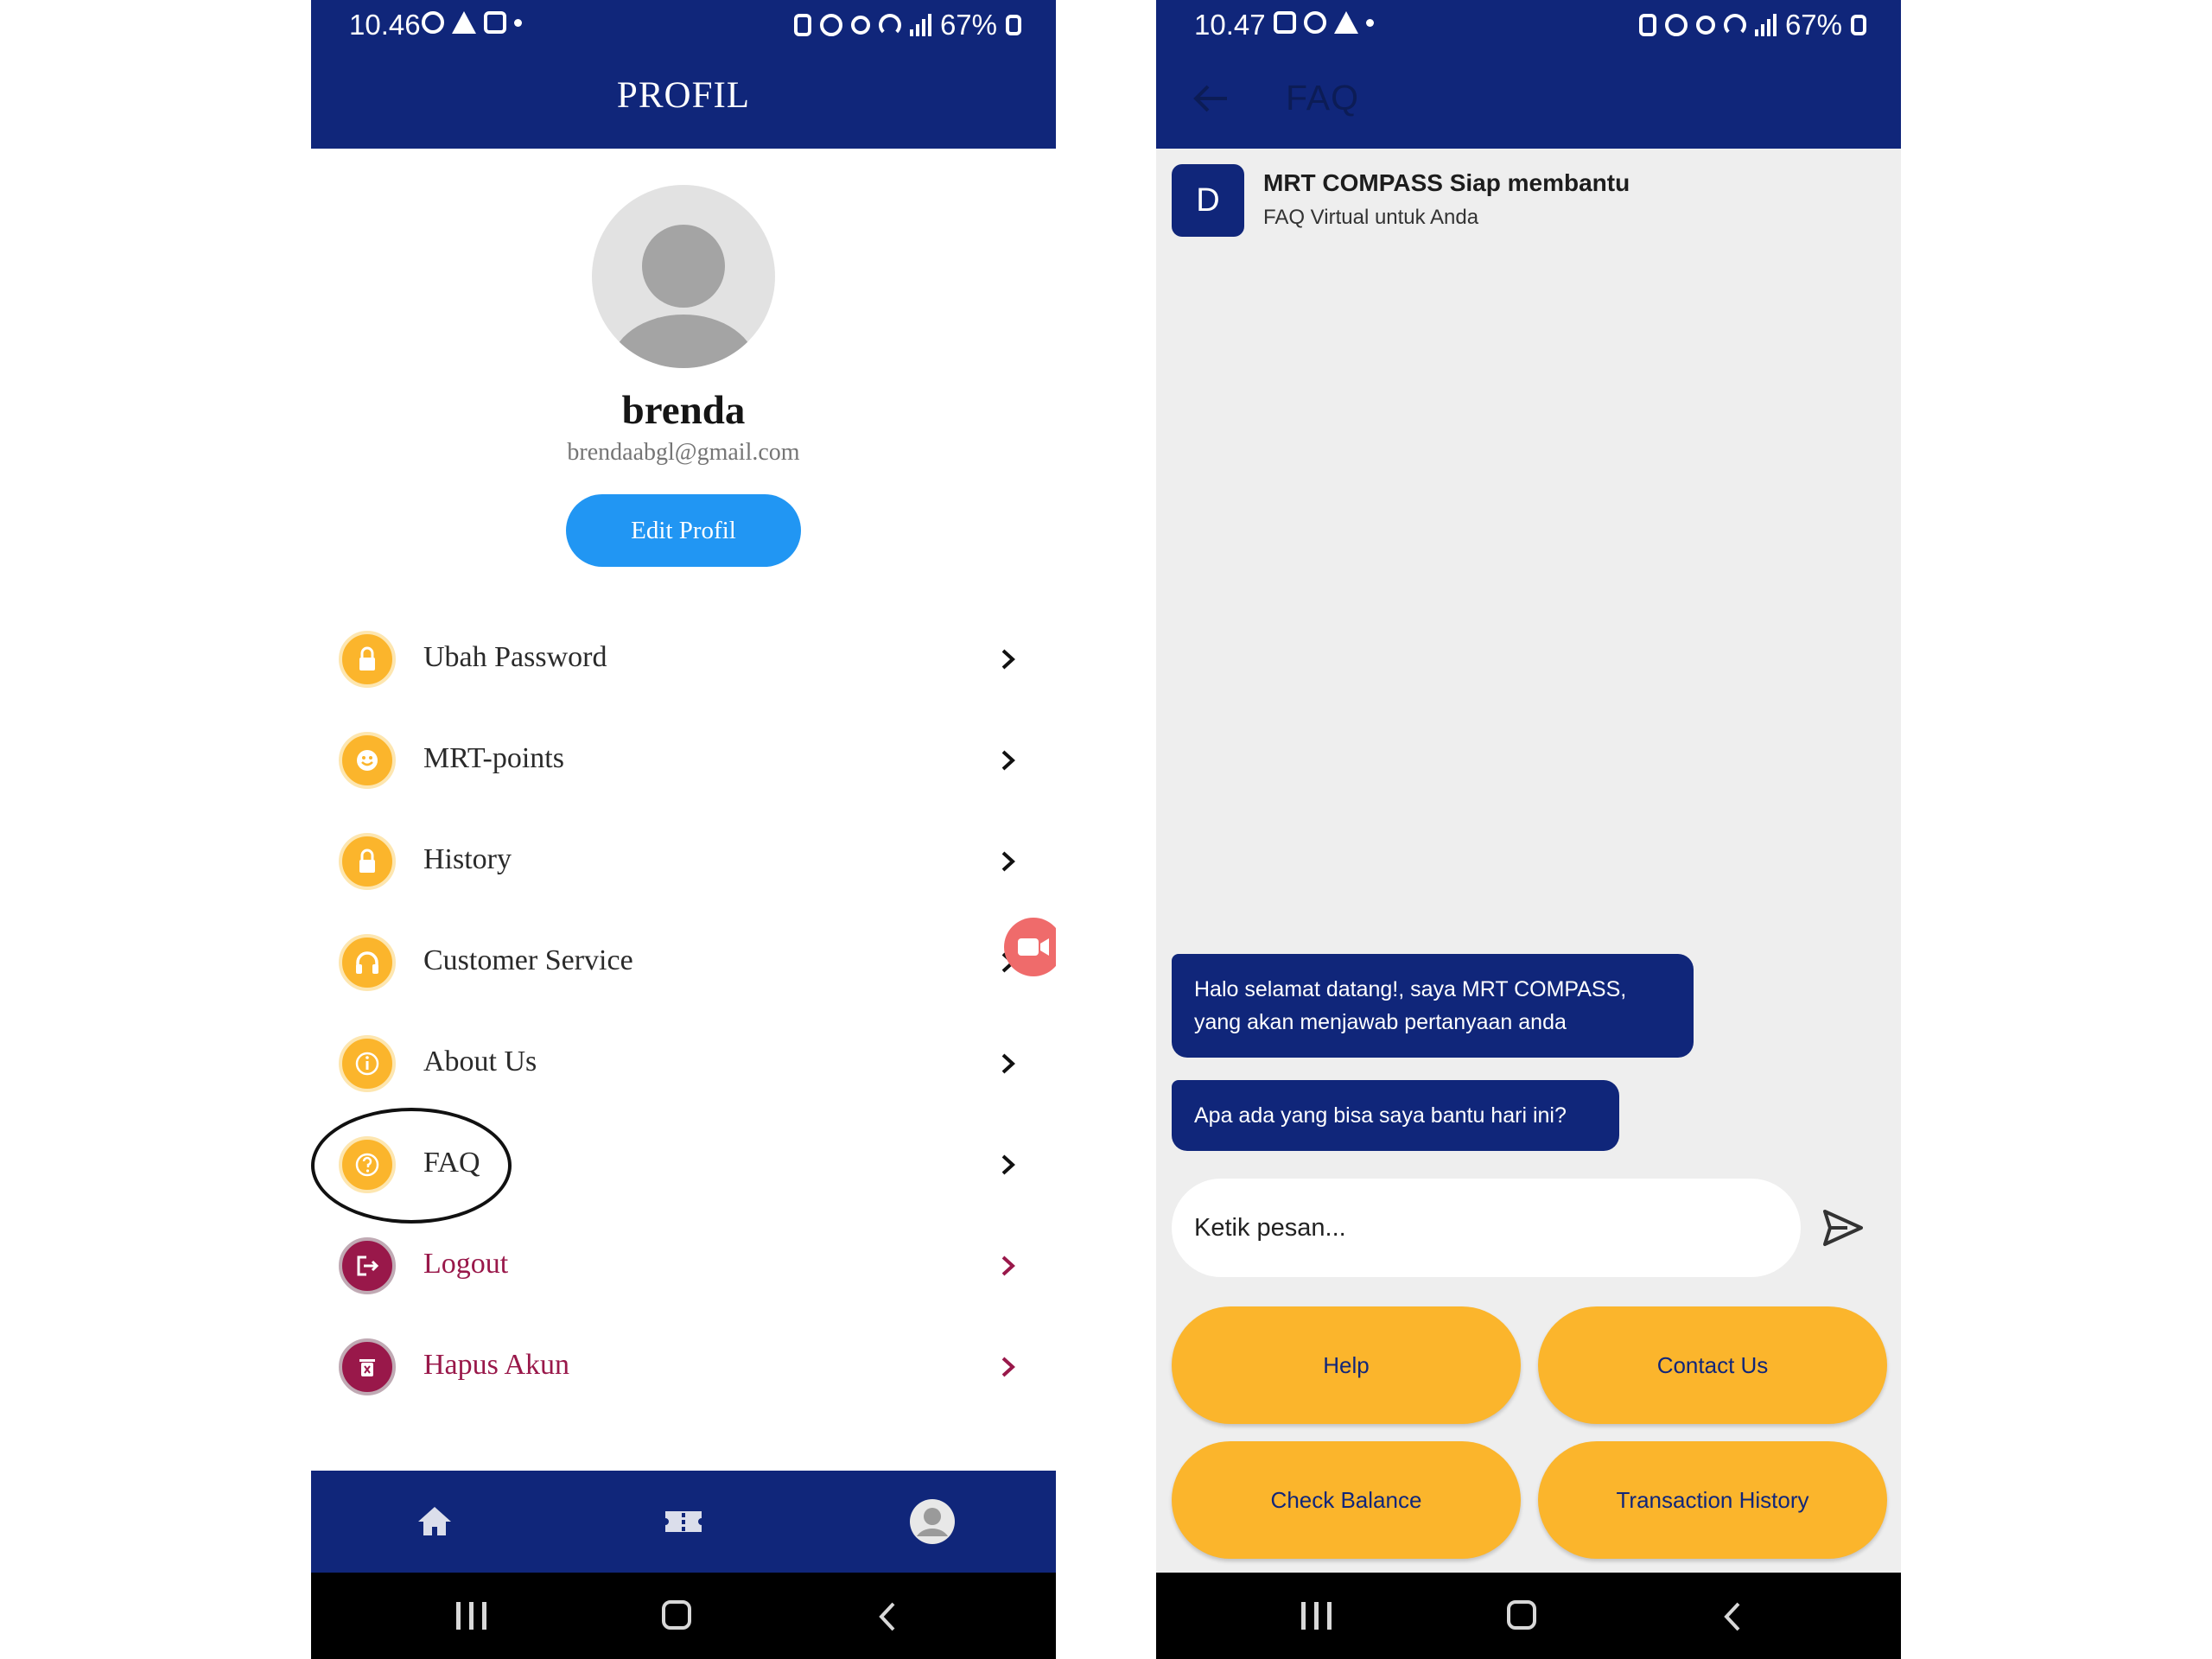 This screenshot has height=1659, width=2212. I want to click on message-line: yang akan menjawab pertanyaan anda, so click(1380, 1022).